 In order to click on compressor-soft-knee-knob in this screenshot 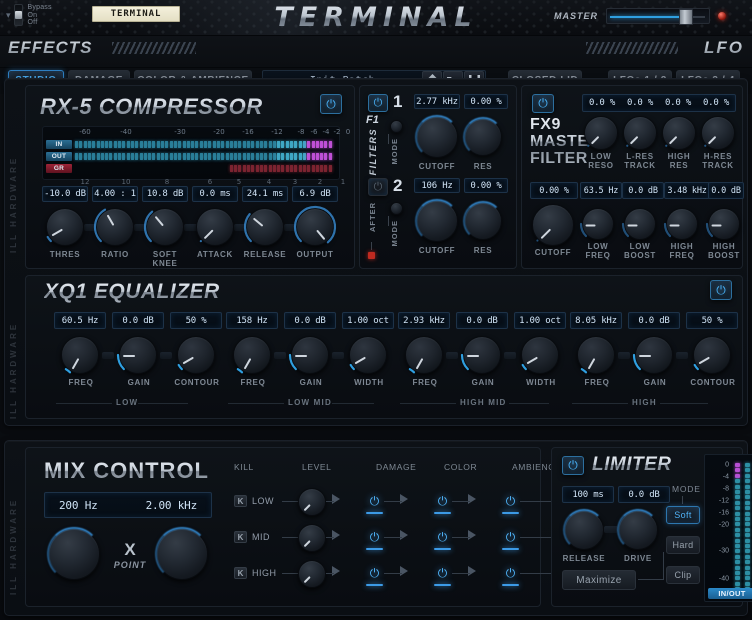, I will do `click(163, 227)`.